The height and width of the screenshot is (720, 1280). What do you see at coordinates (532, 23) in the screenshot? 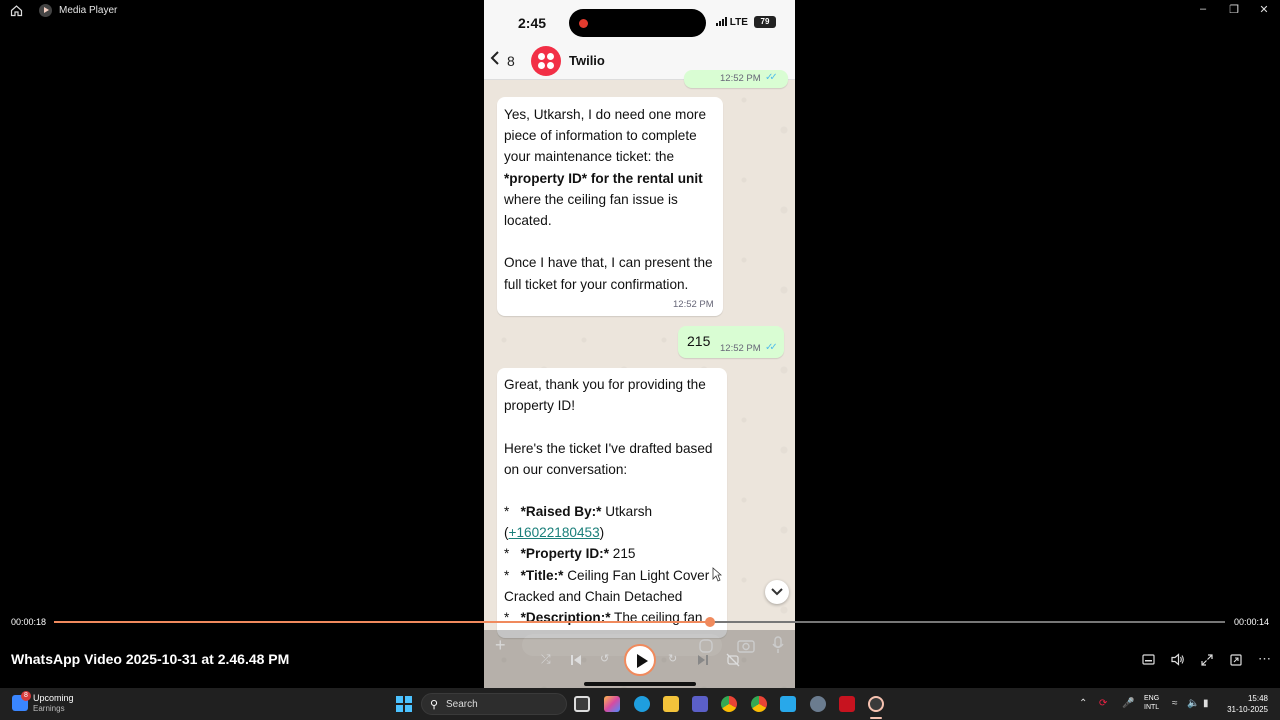
I see `phone-clock: 2:45` at bounding box center [532, 23].